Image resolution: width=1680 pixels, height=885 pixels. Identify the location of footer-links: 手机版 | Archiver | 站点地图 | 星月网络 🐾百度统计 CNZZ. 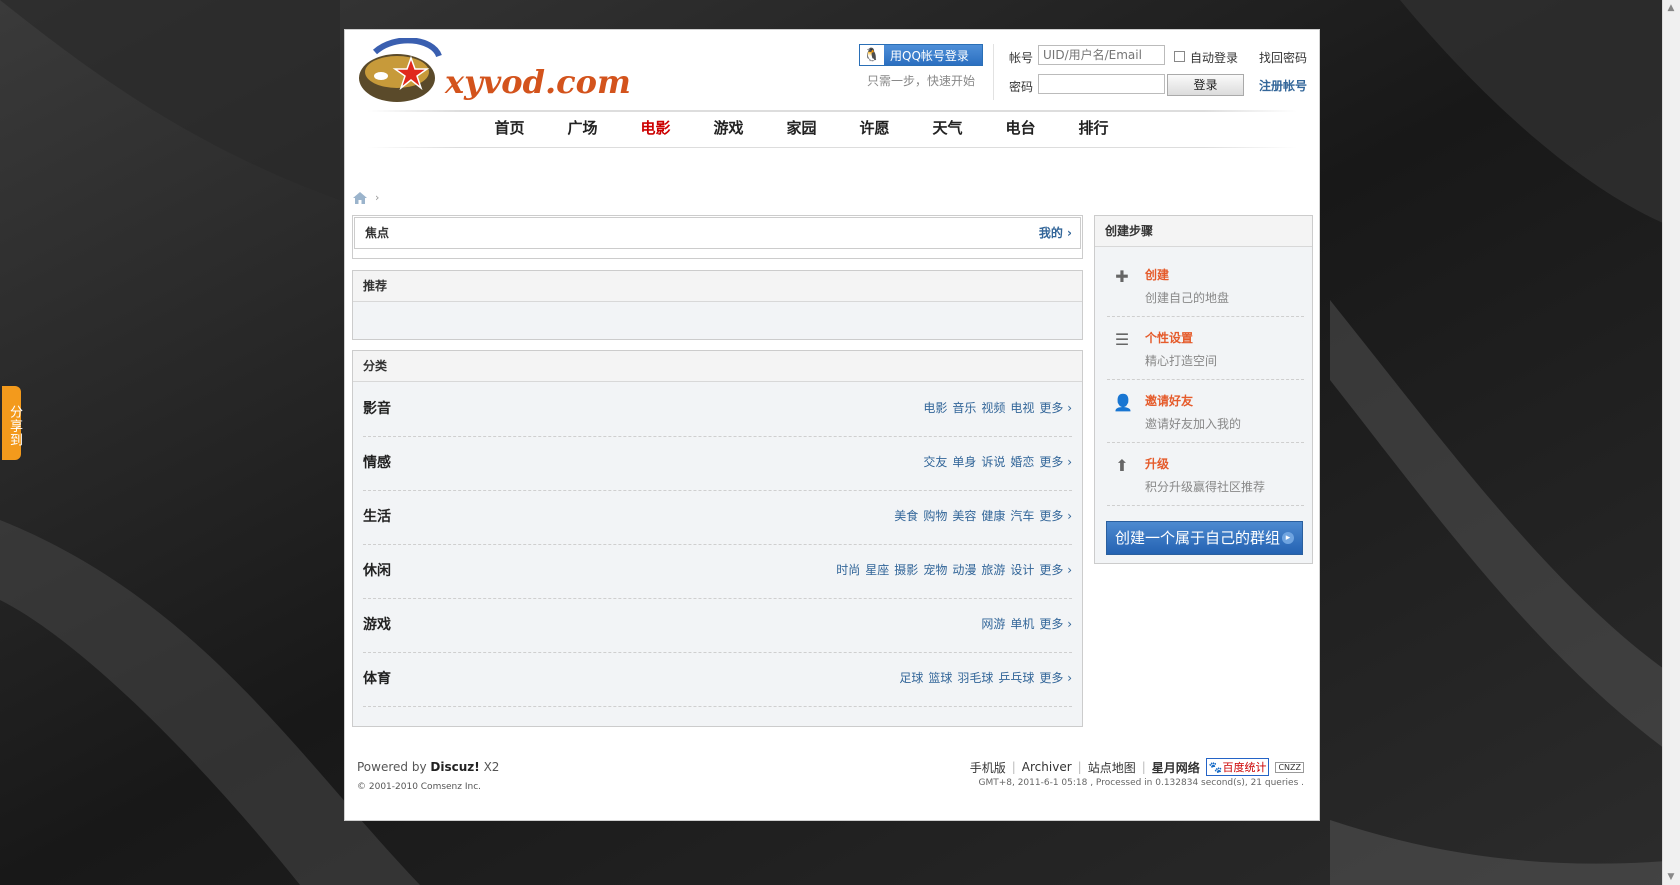
(1137, 767).